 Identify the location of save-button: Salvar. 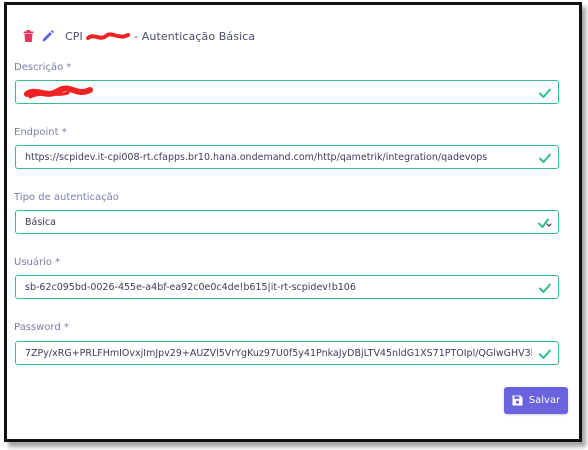
(536, 400).